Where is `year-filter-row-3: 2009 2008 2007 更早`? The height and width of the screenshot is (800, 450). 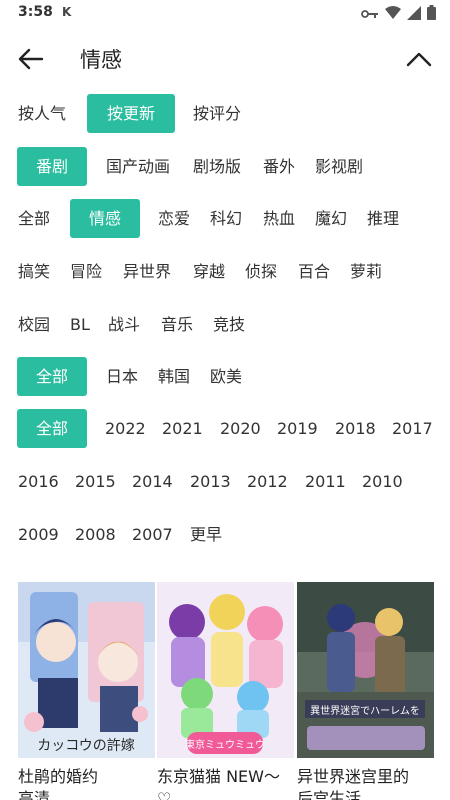 year-filter-row-3: 2009 2008 2007 更早 is located at coordinates (225, 535).